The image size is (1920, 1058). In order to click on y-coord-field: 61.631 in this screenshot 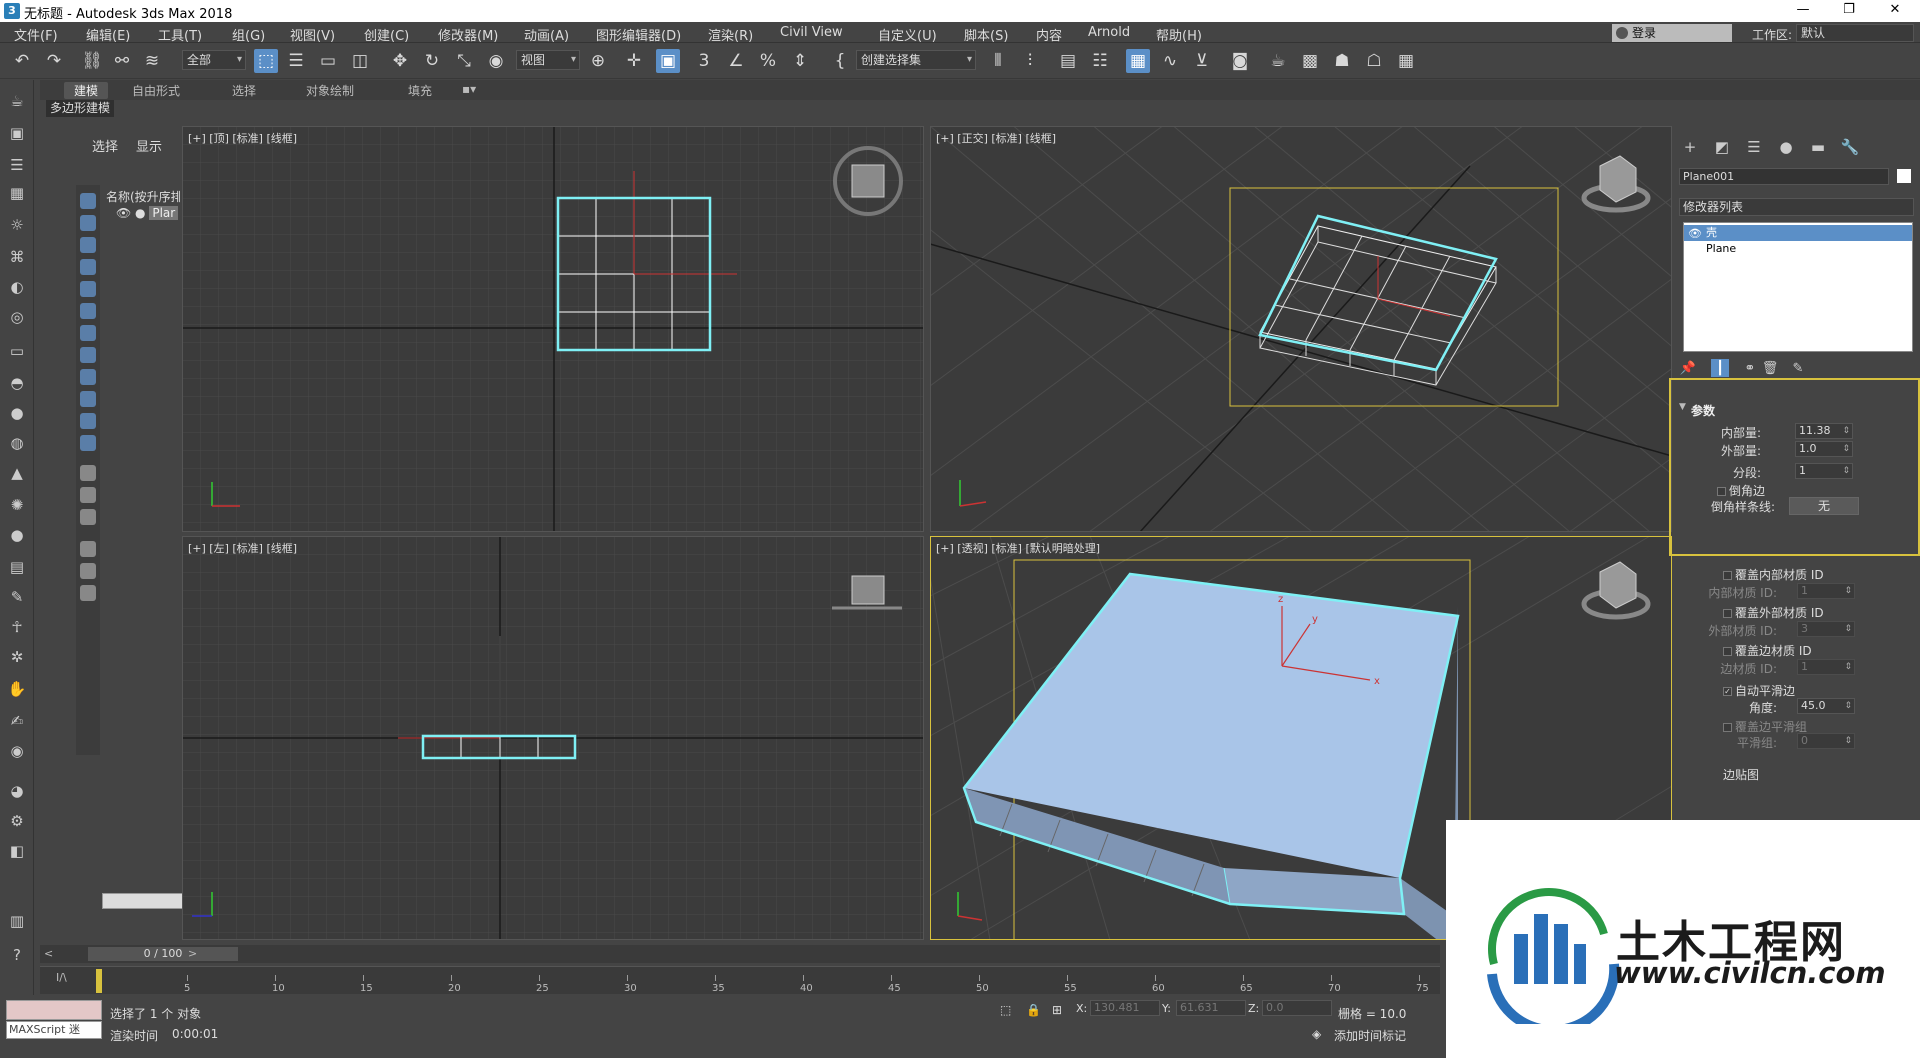, I will do `click(1211, 1008)`.